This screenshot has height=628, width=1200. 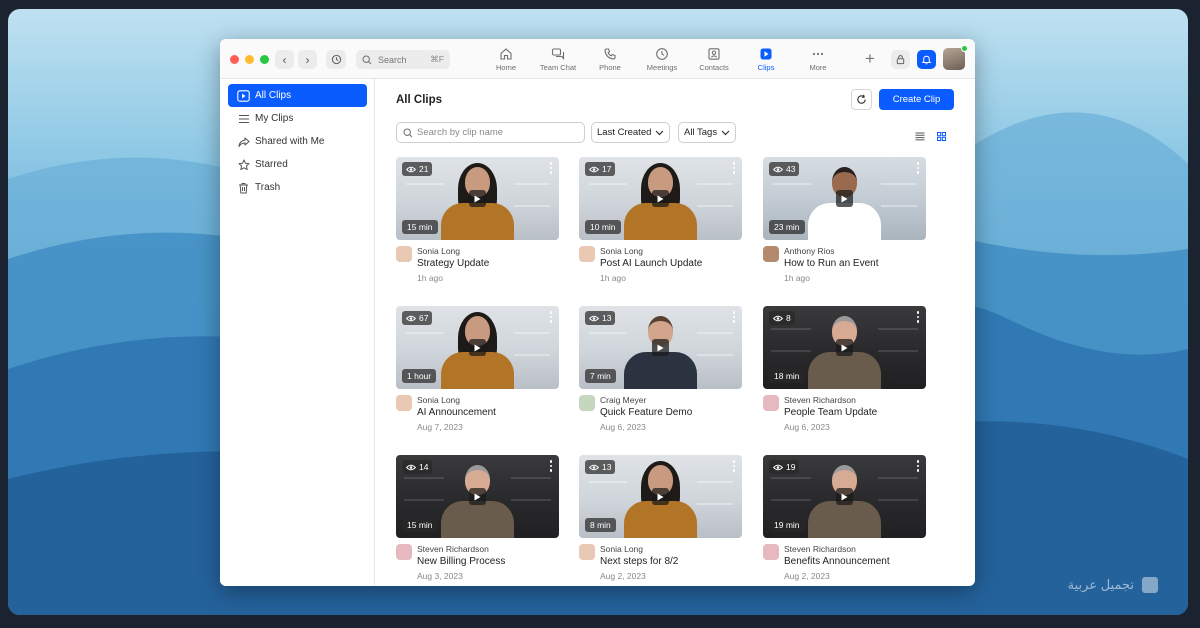 I want to click on notifications-button, so click(x=926, y=59).